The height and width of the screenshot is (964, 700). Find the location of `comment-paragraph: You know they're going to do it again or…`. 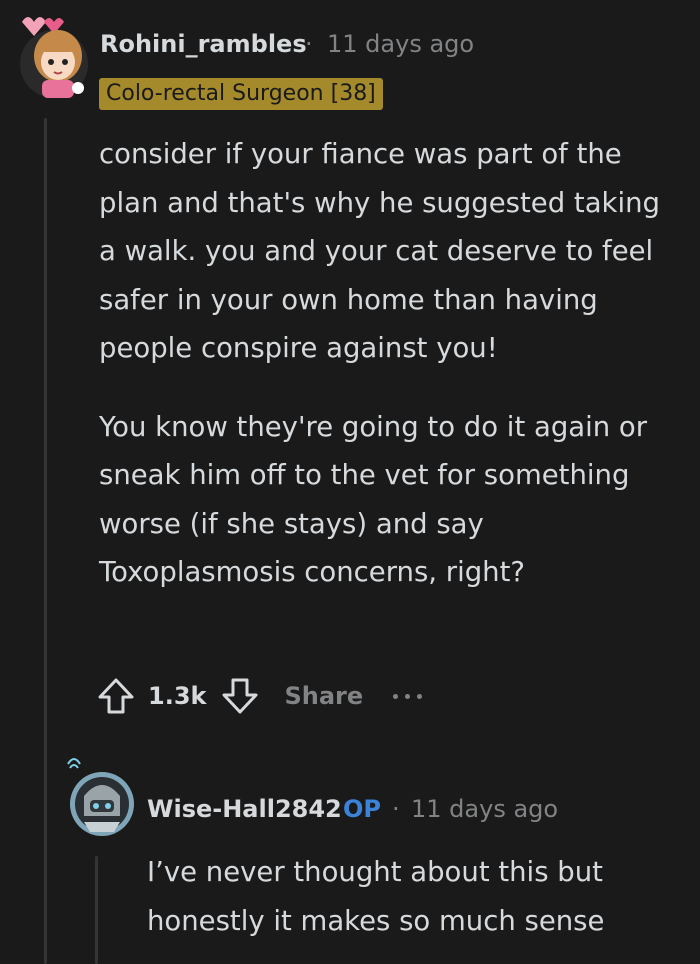

comment-paragraph: You know they're going to do it again or… is located at coordinates (373, 499).